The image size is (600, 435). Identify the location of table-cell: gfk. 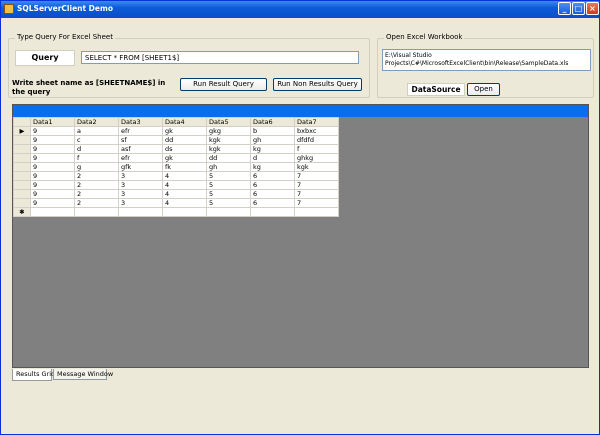
(140, 167).